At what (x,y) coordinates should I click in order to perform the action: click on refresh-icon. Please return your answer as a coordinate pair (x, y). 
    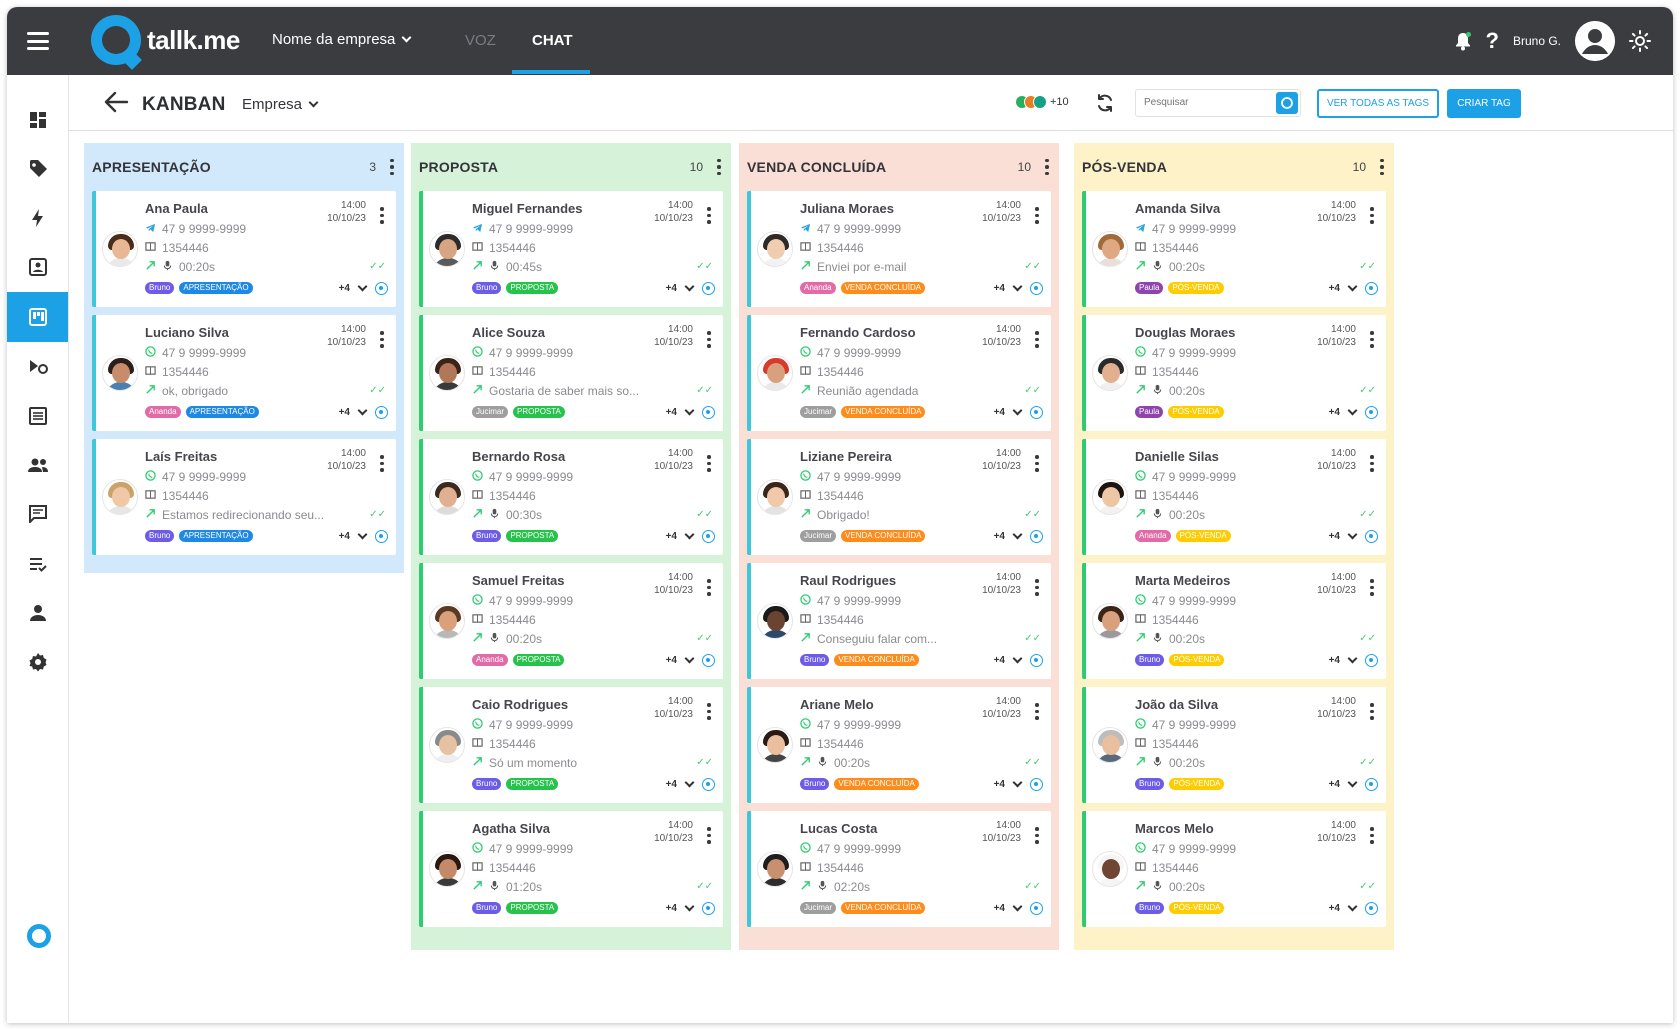
    Looking at the image, I should click on (1105, 105).